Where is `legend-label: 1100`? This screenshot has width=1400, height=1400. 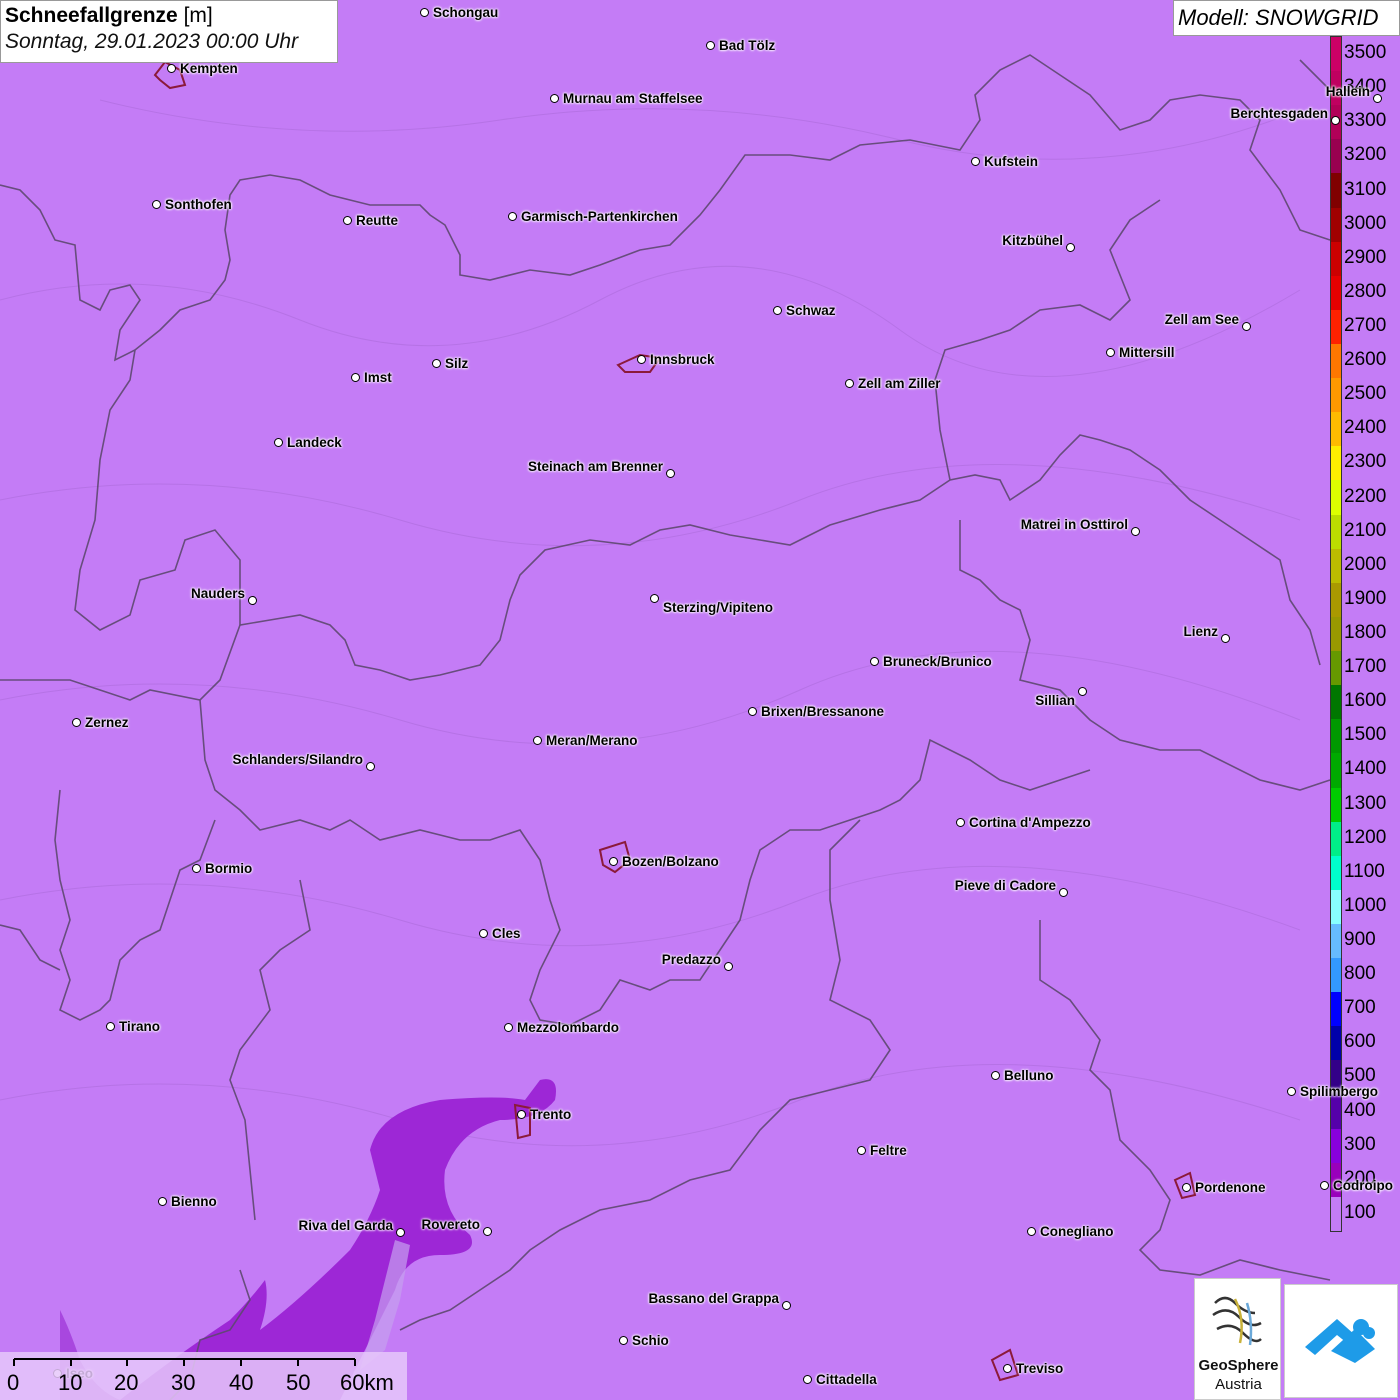 legend-label: 1100 is located at coordinates (1364, 871).